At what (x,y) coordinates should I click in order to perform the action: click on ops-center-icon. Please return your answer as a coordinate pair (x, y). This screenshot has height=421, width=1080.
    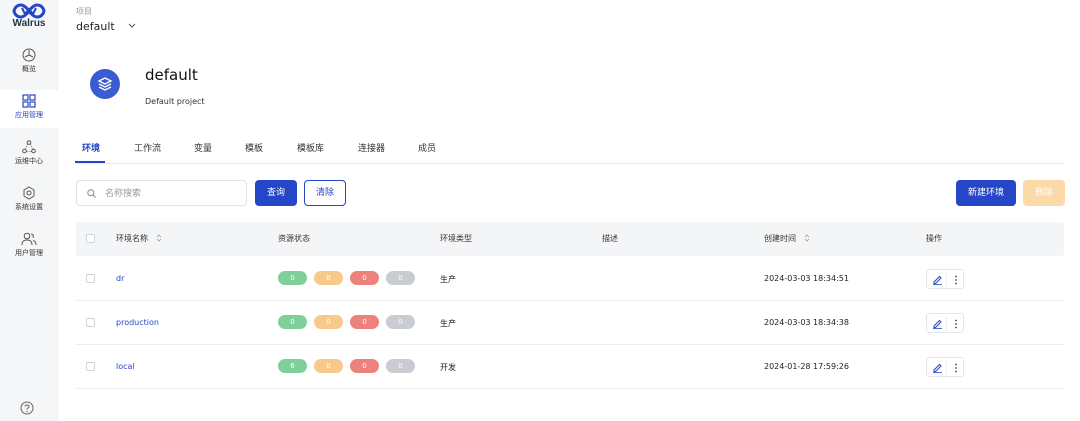
    Looking at the image, I should click on (29, 147).